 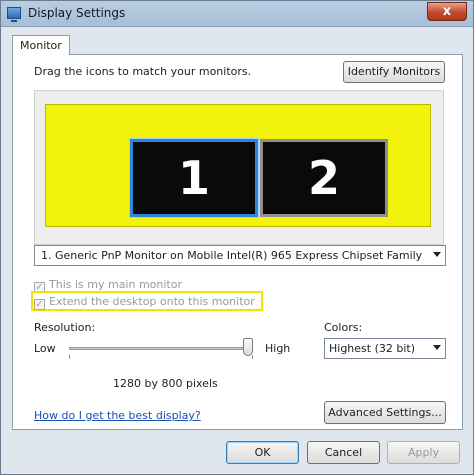 I want to click on resolution-slider-ticks, so click(x=161, y=357).